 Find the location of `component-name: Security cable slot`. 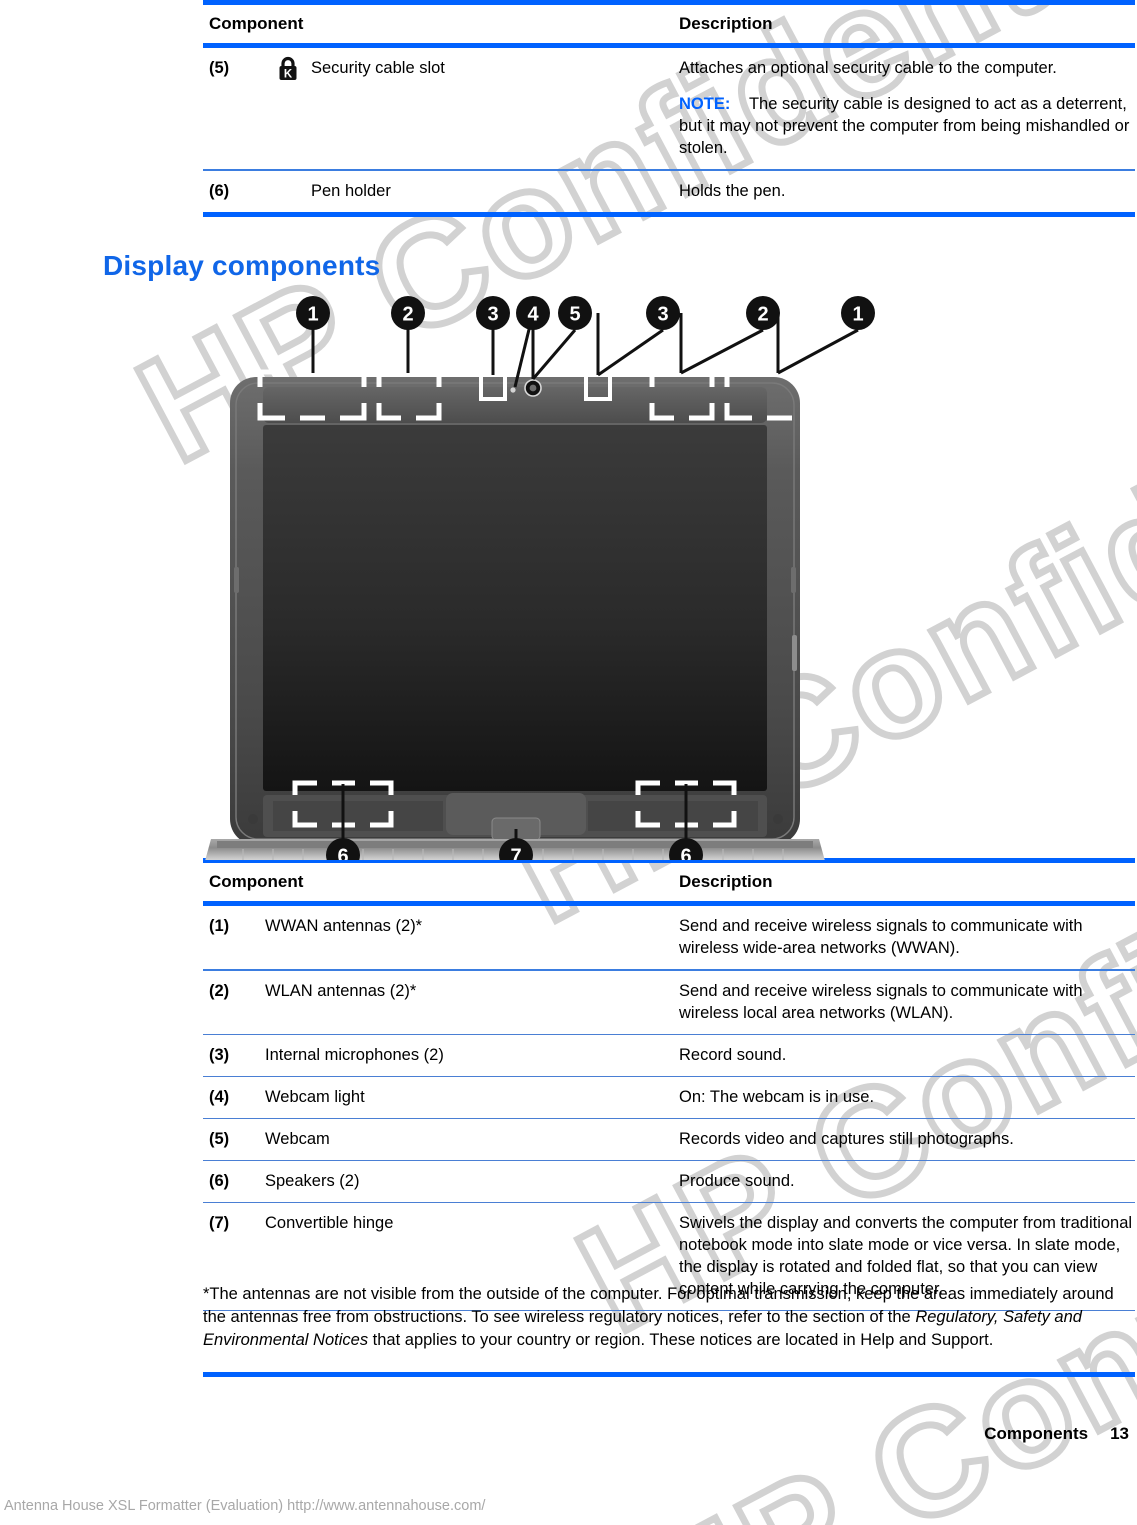

component-name: Security cable slot is located at coordinates (378, 68).